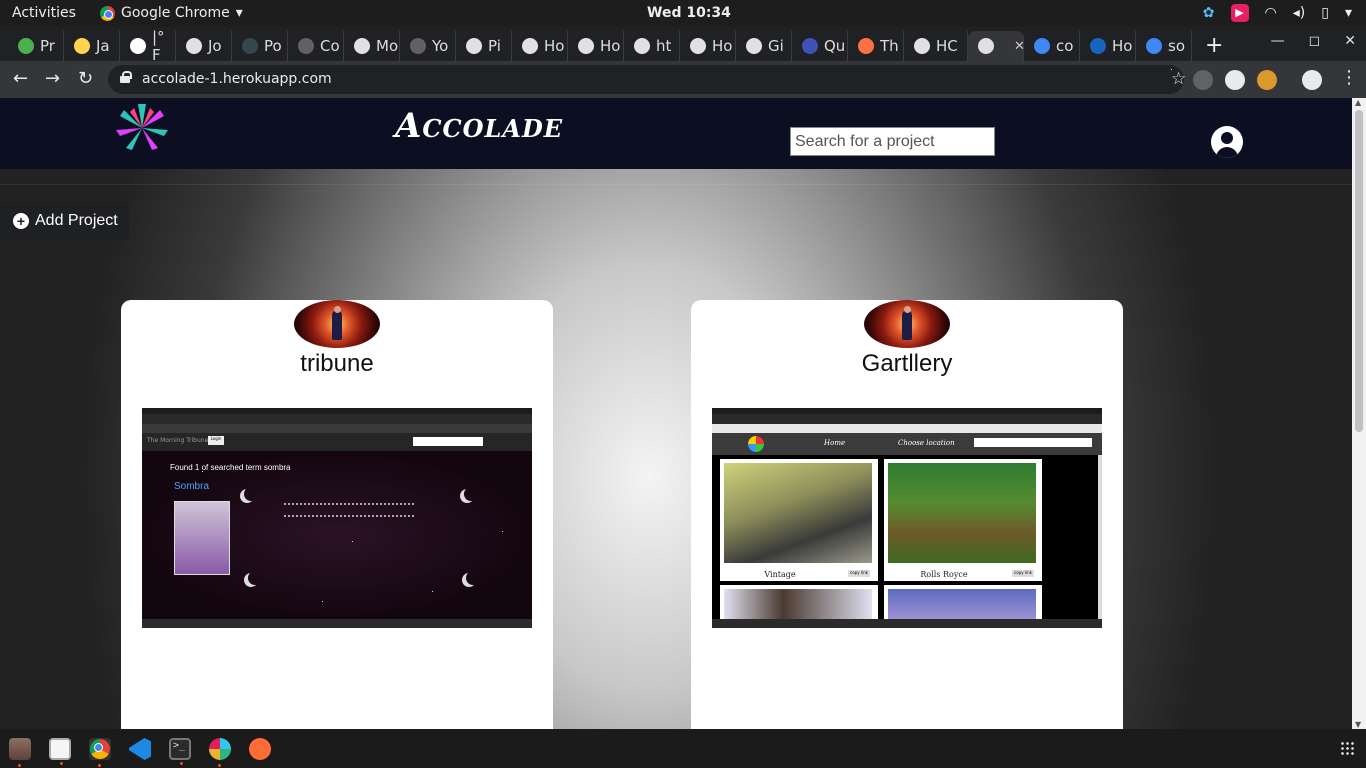  What do you see at coordinates (20, 78) in the screenshot?
I see `back-button: ←` at bounding box center [20, 78].